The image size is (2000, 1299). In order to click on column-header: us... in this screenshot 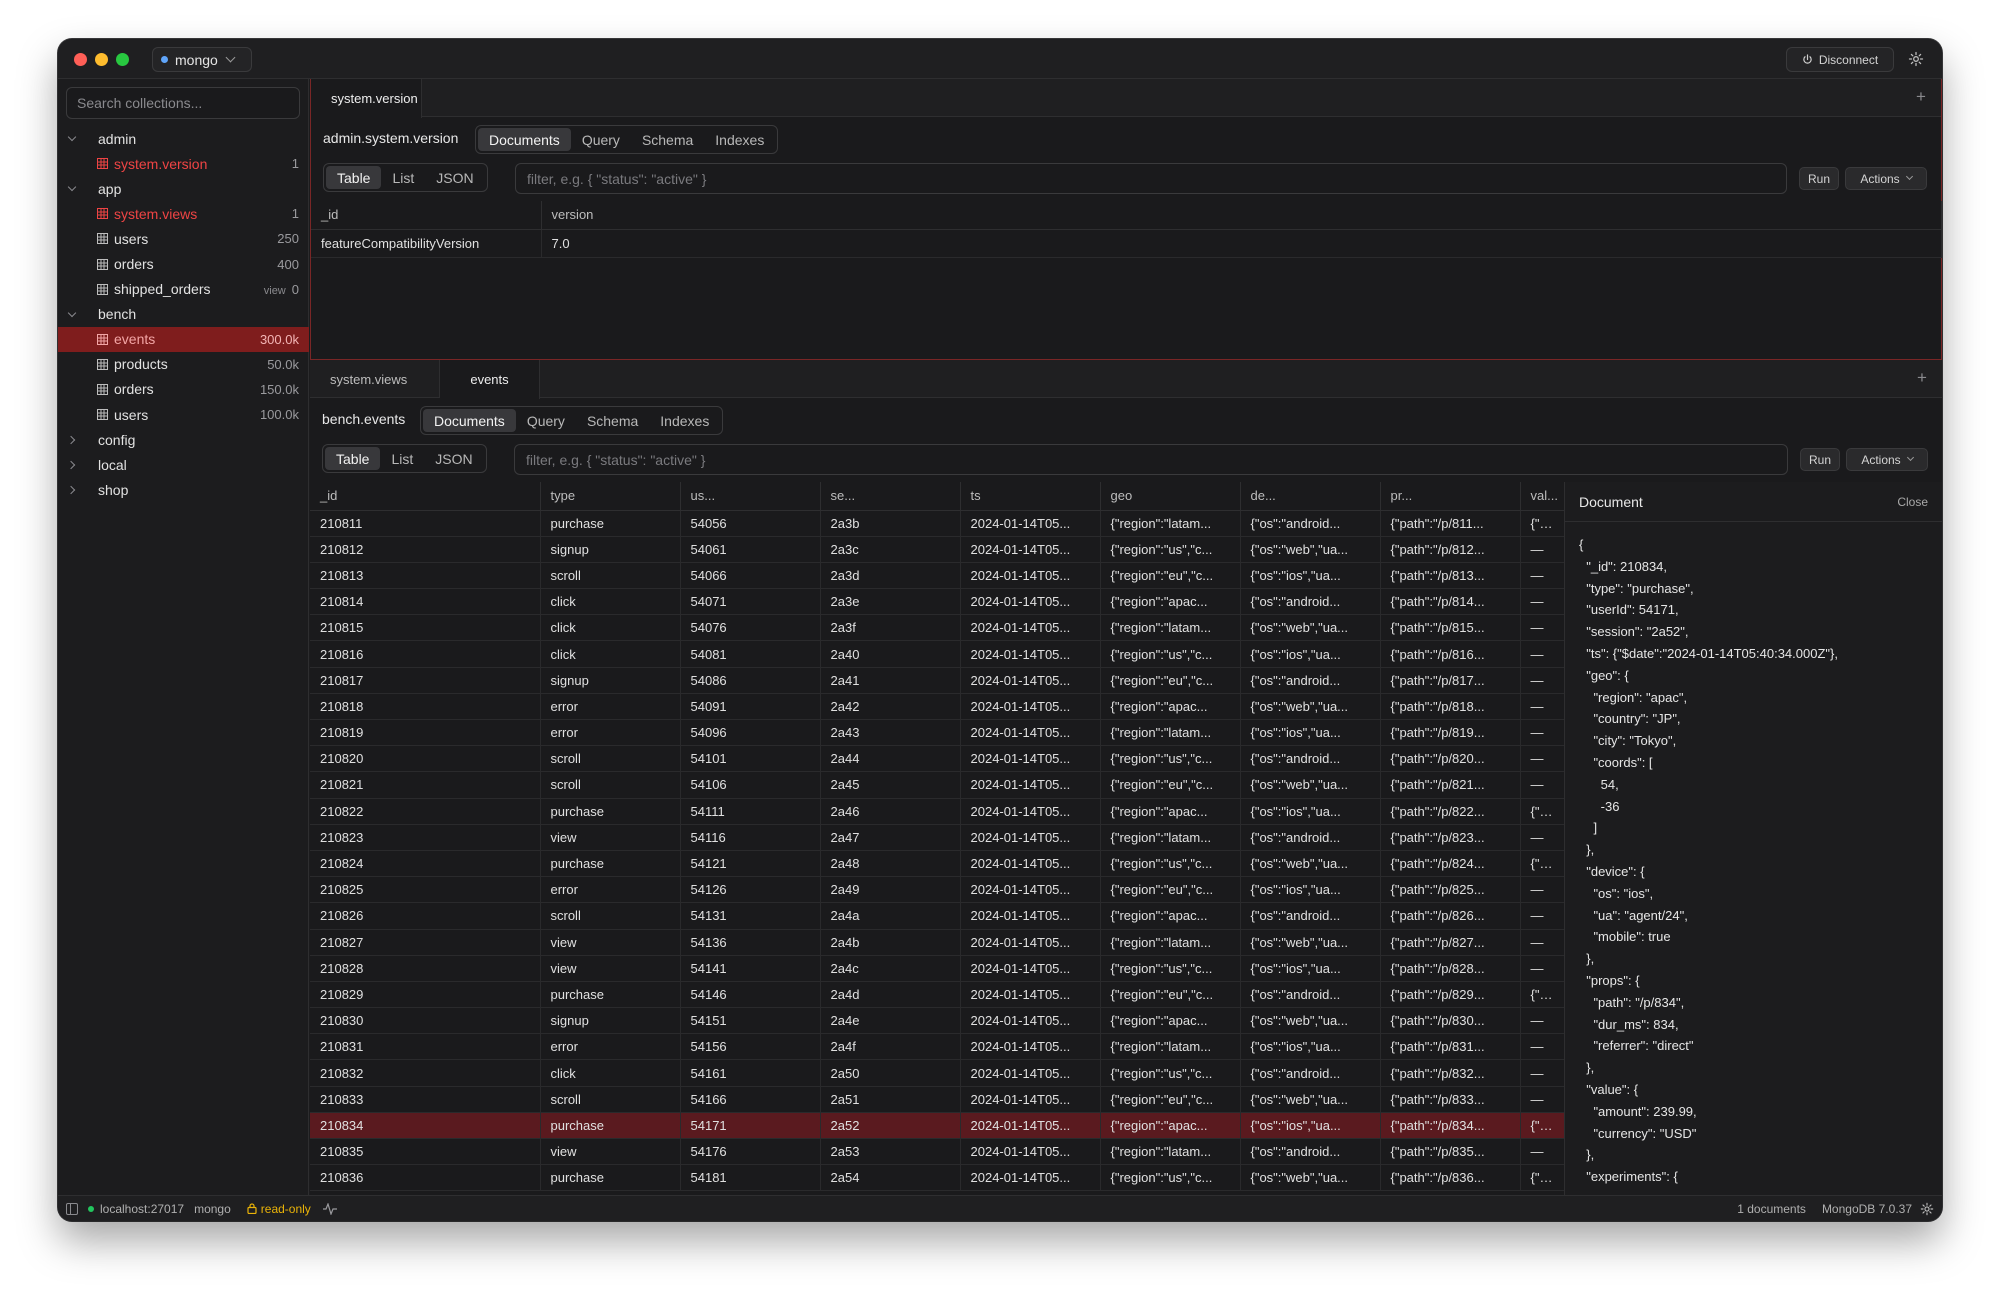, I will do `click(750, 496)`.